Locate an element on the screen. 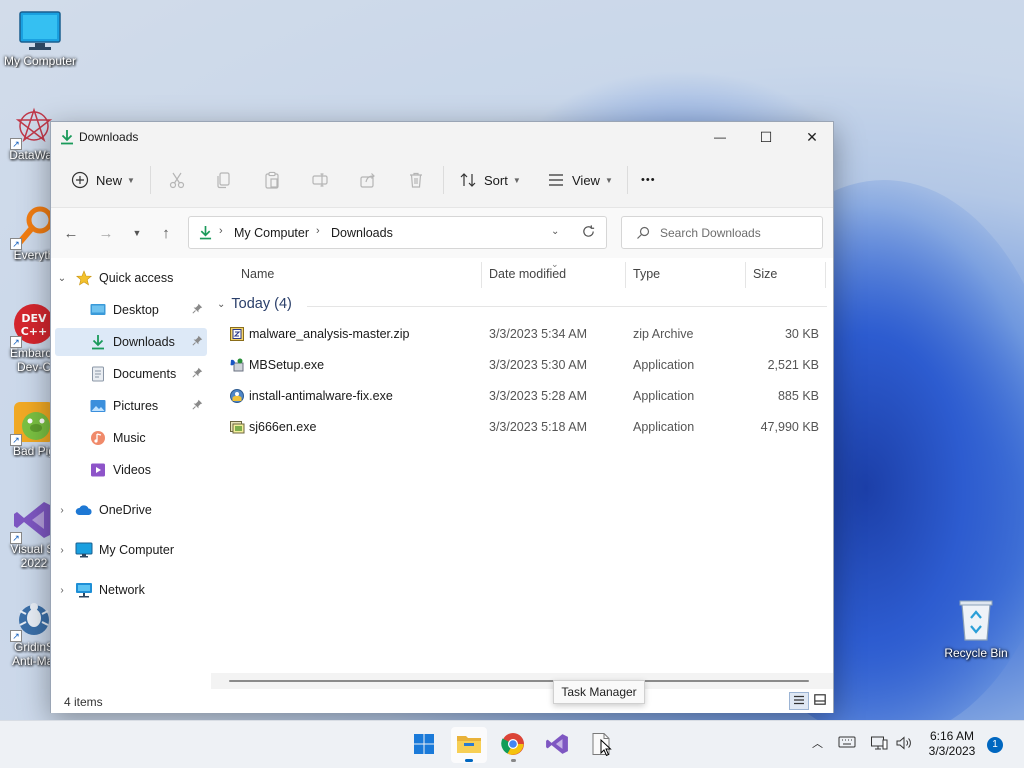 The height and width of the screenshot is (768, 1024). nav-item-onedrive: › OneDrive is located at coordinates (131, 510).